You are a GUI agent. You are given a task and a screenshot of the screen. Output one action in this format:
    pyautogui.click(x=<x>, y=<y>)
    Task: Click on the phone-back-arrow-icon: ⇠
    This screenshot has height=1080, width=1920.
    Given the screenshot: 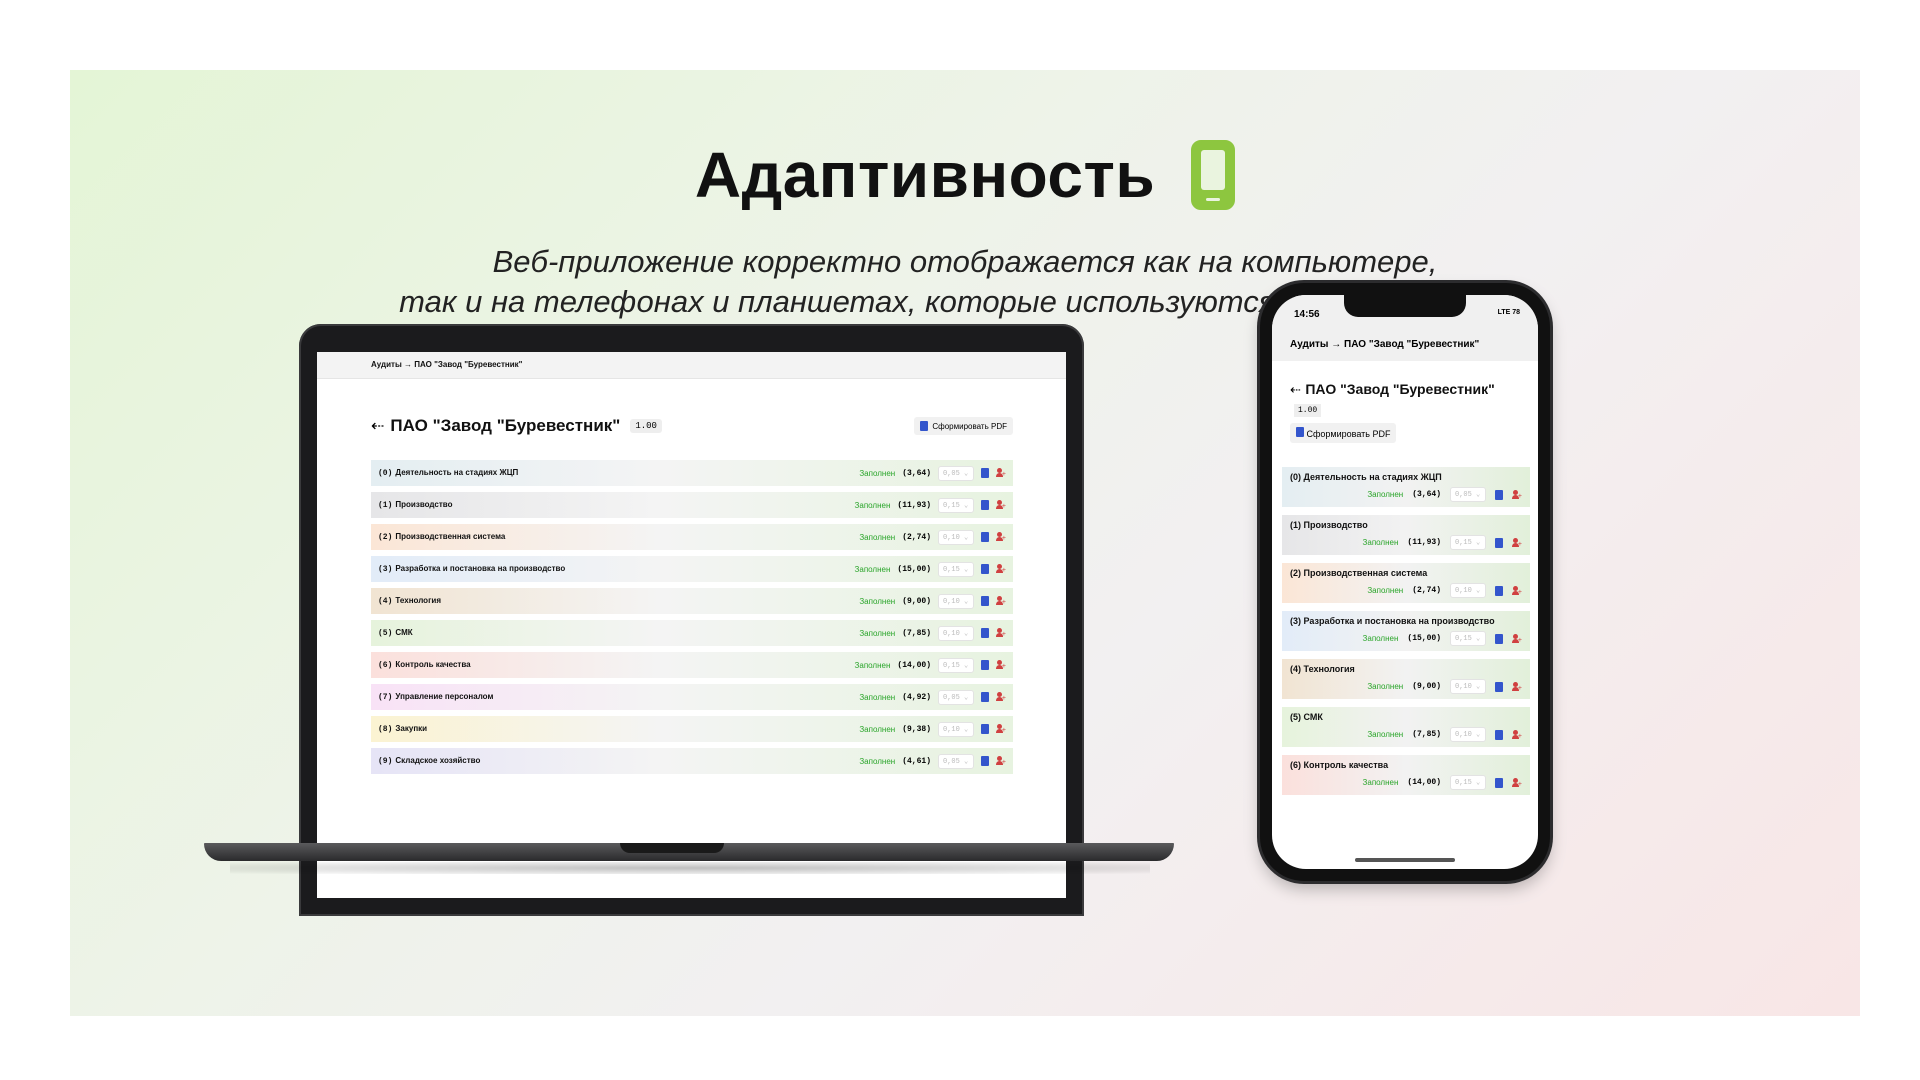 What is the action you would take?
    pyautogui.click(x=1295, y=389)
    